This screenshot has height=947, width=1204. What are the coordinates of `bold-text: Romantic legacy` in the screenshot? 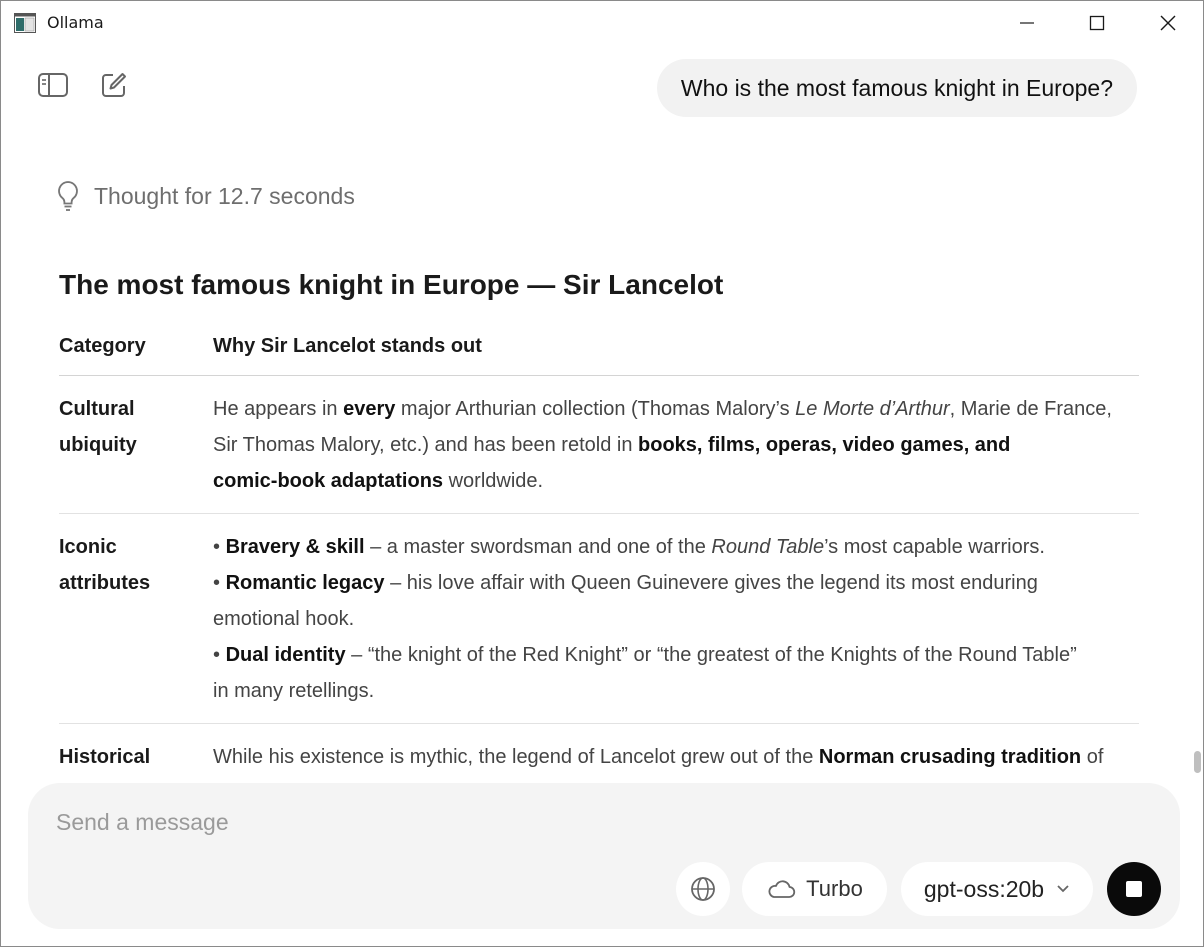 It's located at (305, 583).